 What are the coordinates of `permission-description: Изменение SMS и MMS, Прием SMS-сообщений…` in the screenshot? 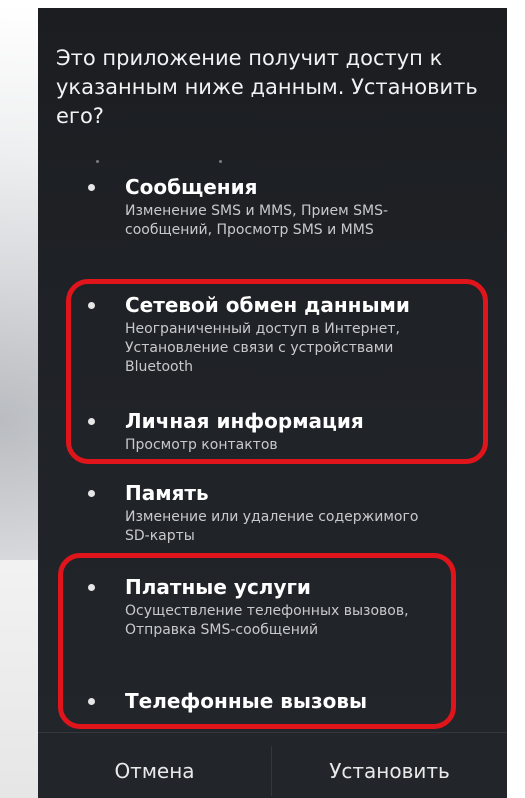 It's located at (257, 220).